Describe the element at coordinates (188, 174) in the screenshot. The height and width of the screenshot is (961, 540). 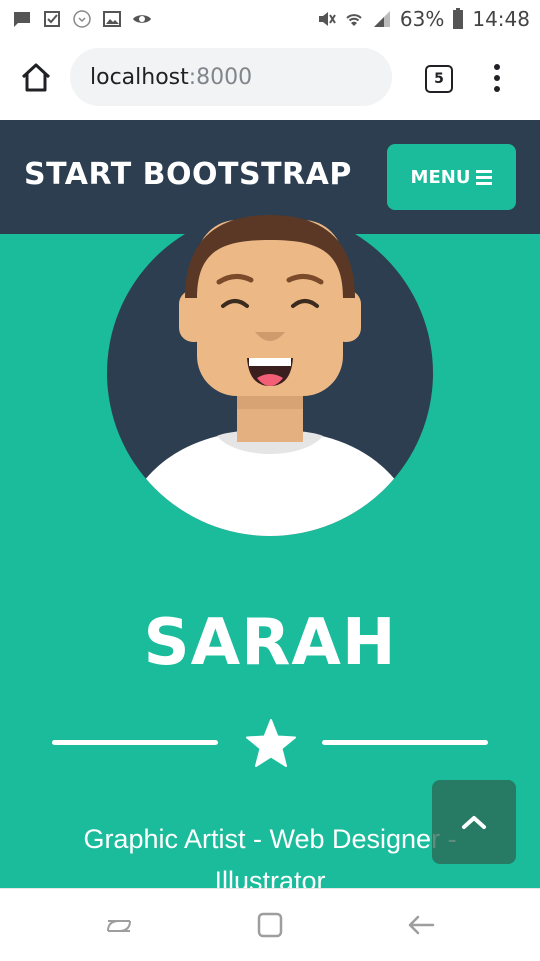
I see `navbar-brand: START BOOTSTRAP` at that location.